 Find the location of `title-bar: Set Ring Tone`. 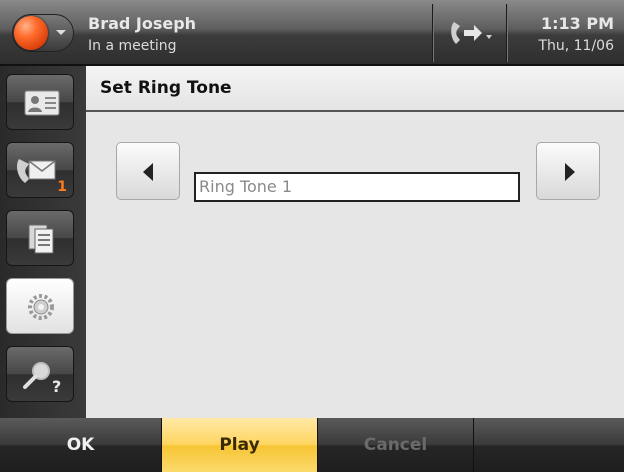

title-bar: Set Ring Tone is located at coordinates (355, 89).